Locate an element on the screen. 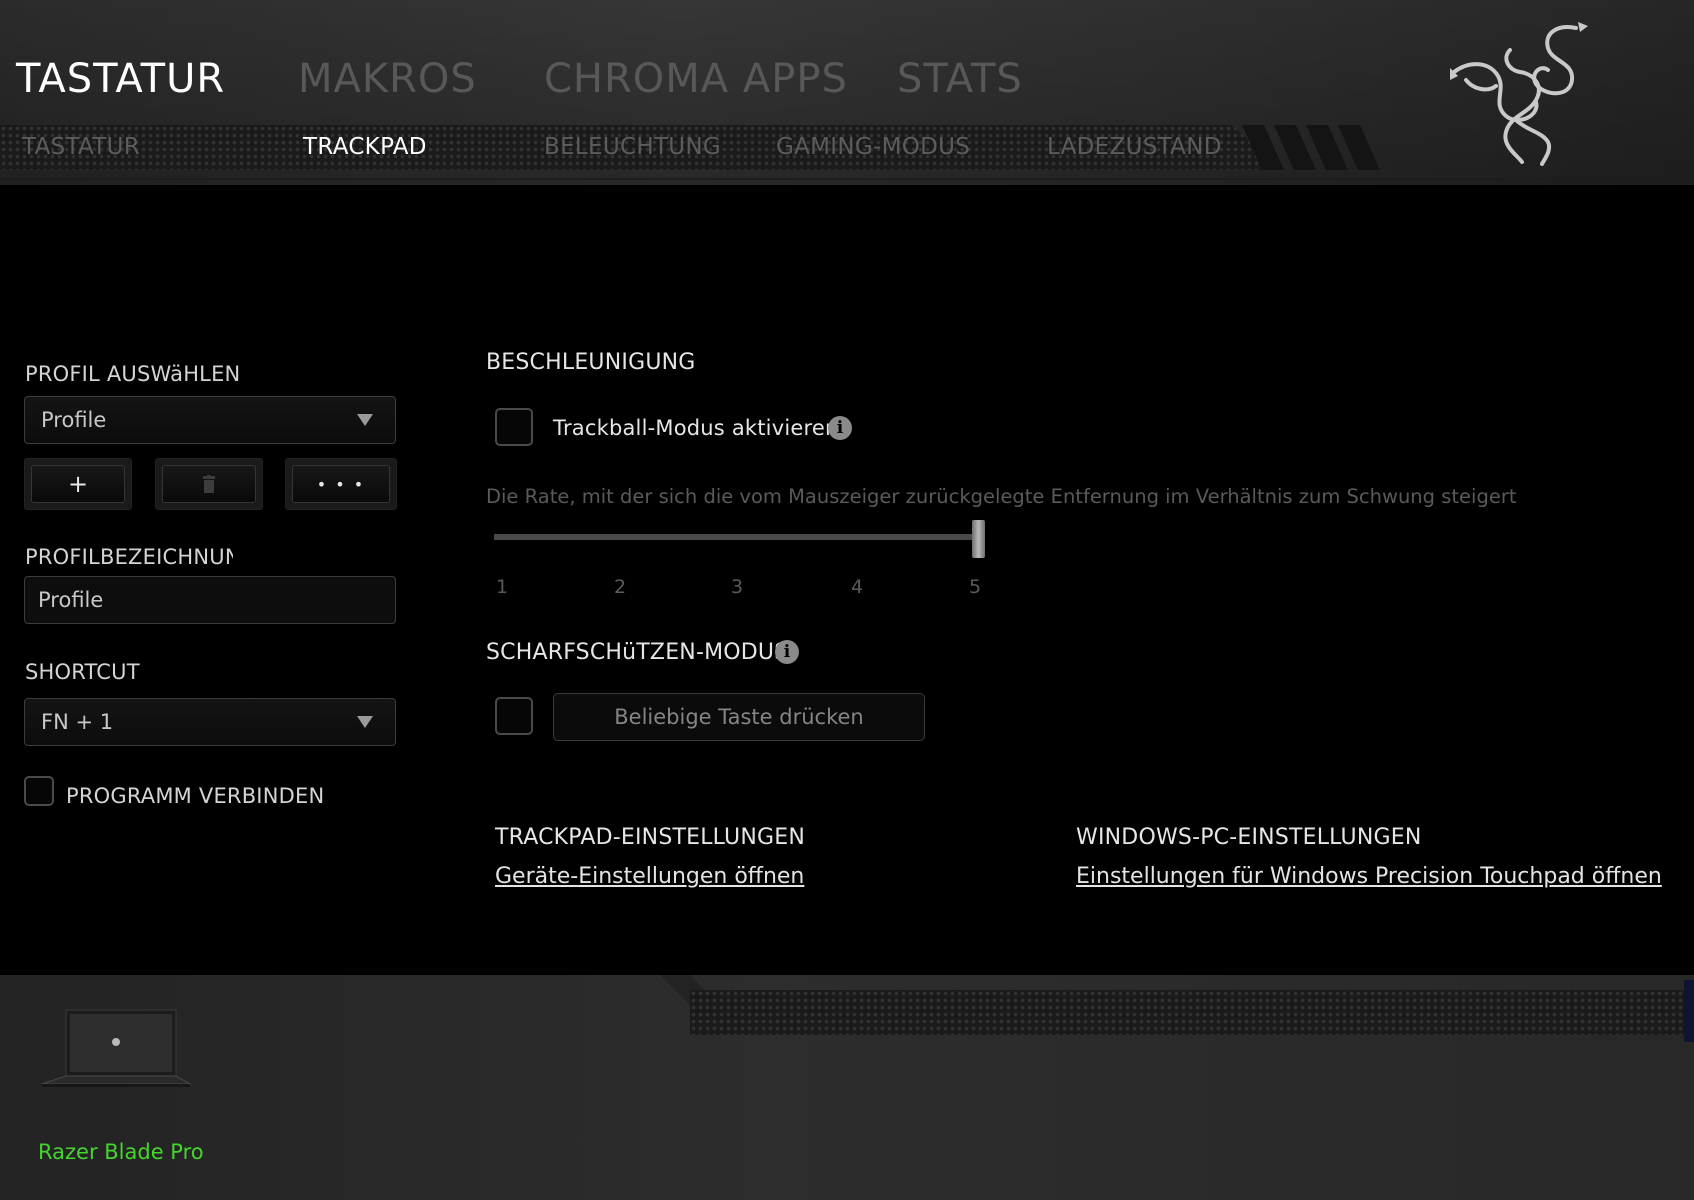 Image resolution: width=1694 pixels, height=1200 pixels. link-program-label: PROGRAMM VERBINDEN is located at coordinates (195, 796).